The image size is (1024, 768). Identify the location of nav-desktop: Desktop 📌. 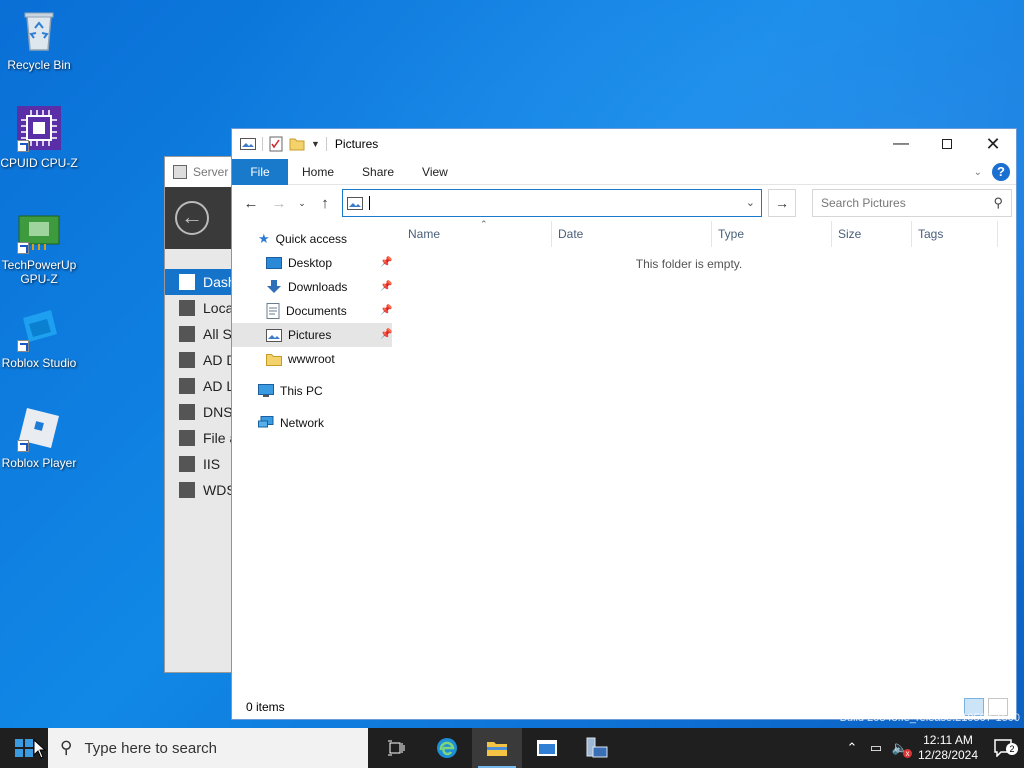
(312, 263).